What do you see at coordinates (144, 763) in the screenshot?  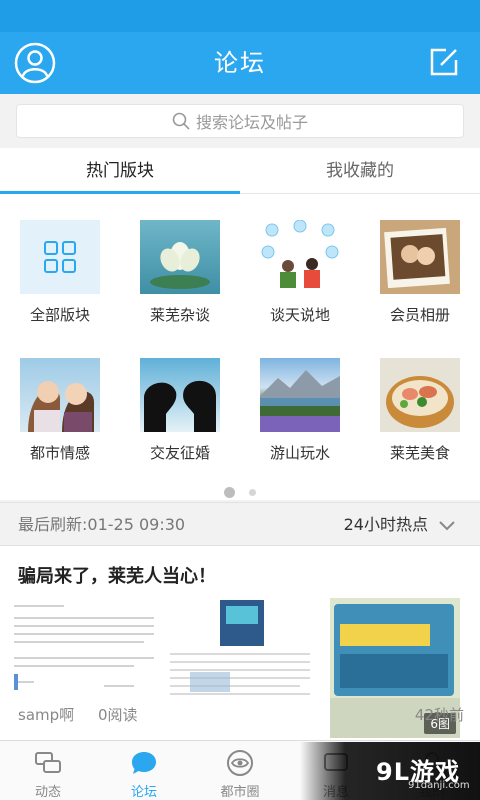 I see `speech-bubble-icon` at bounding box center [144, 763].